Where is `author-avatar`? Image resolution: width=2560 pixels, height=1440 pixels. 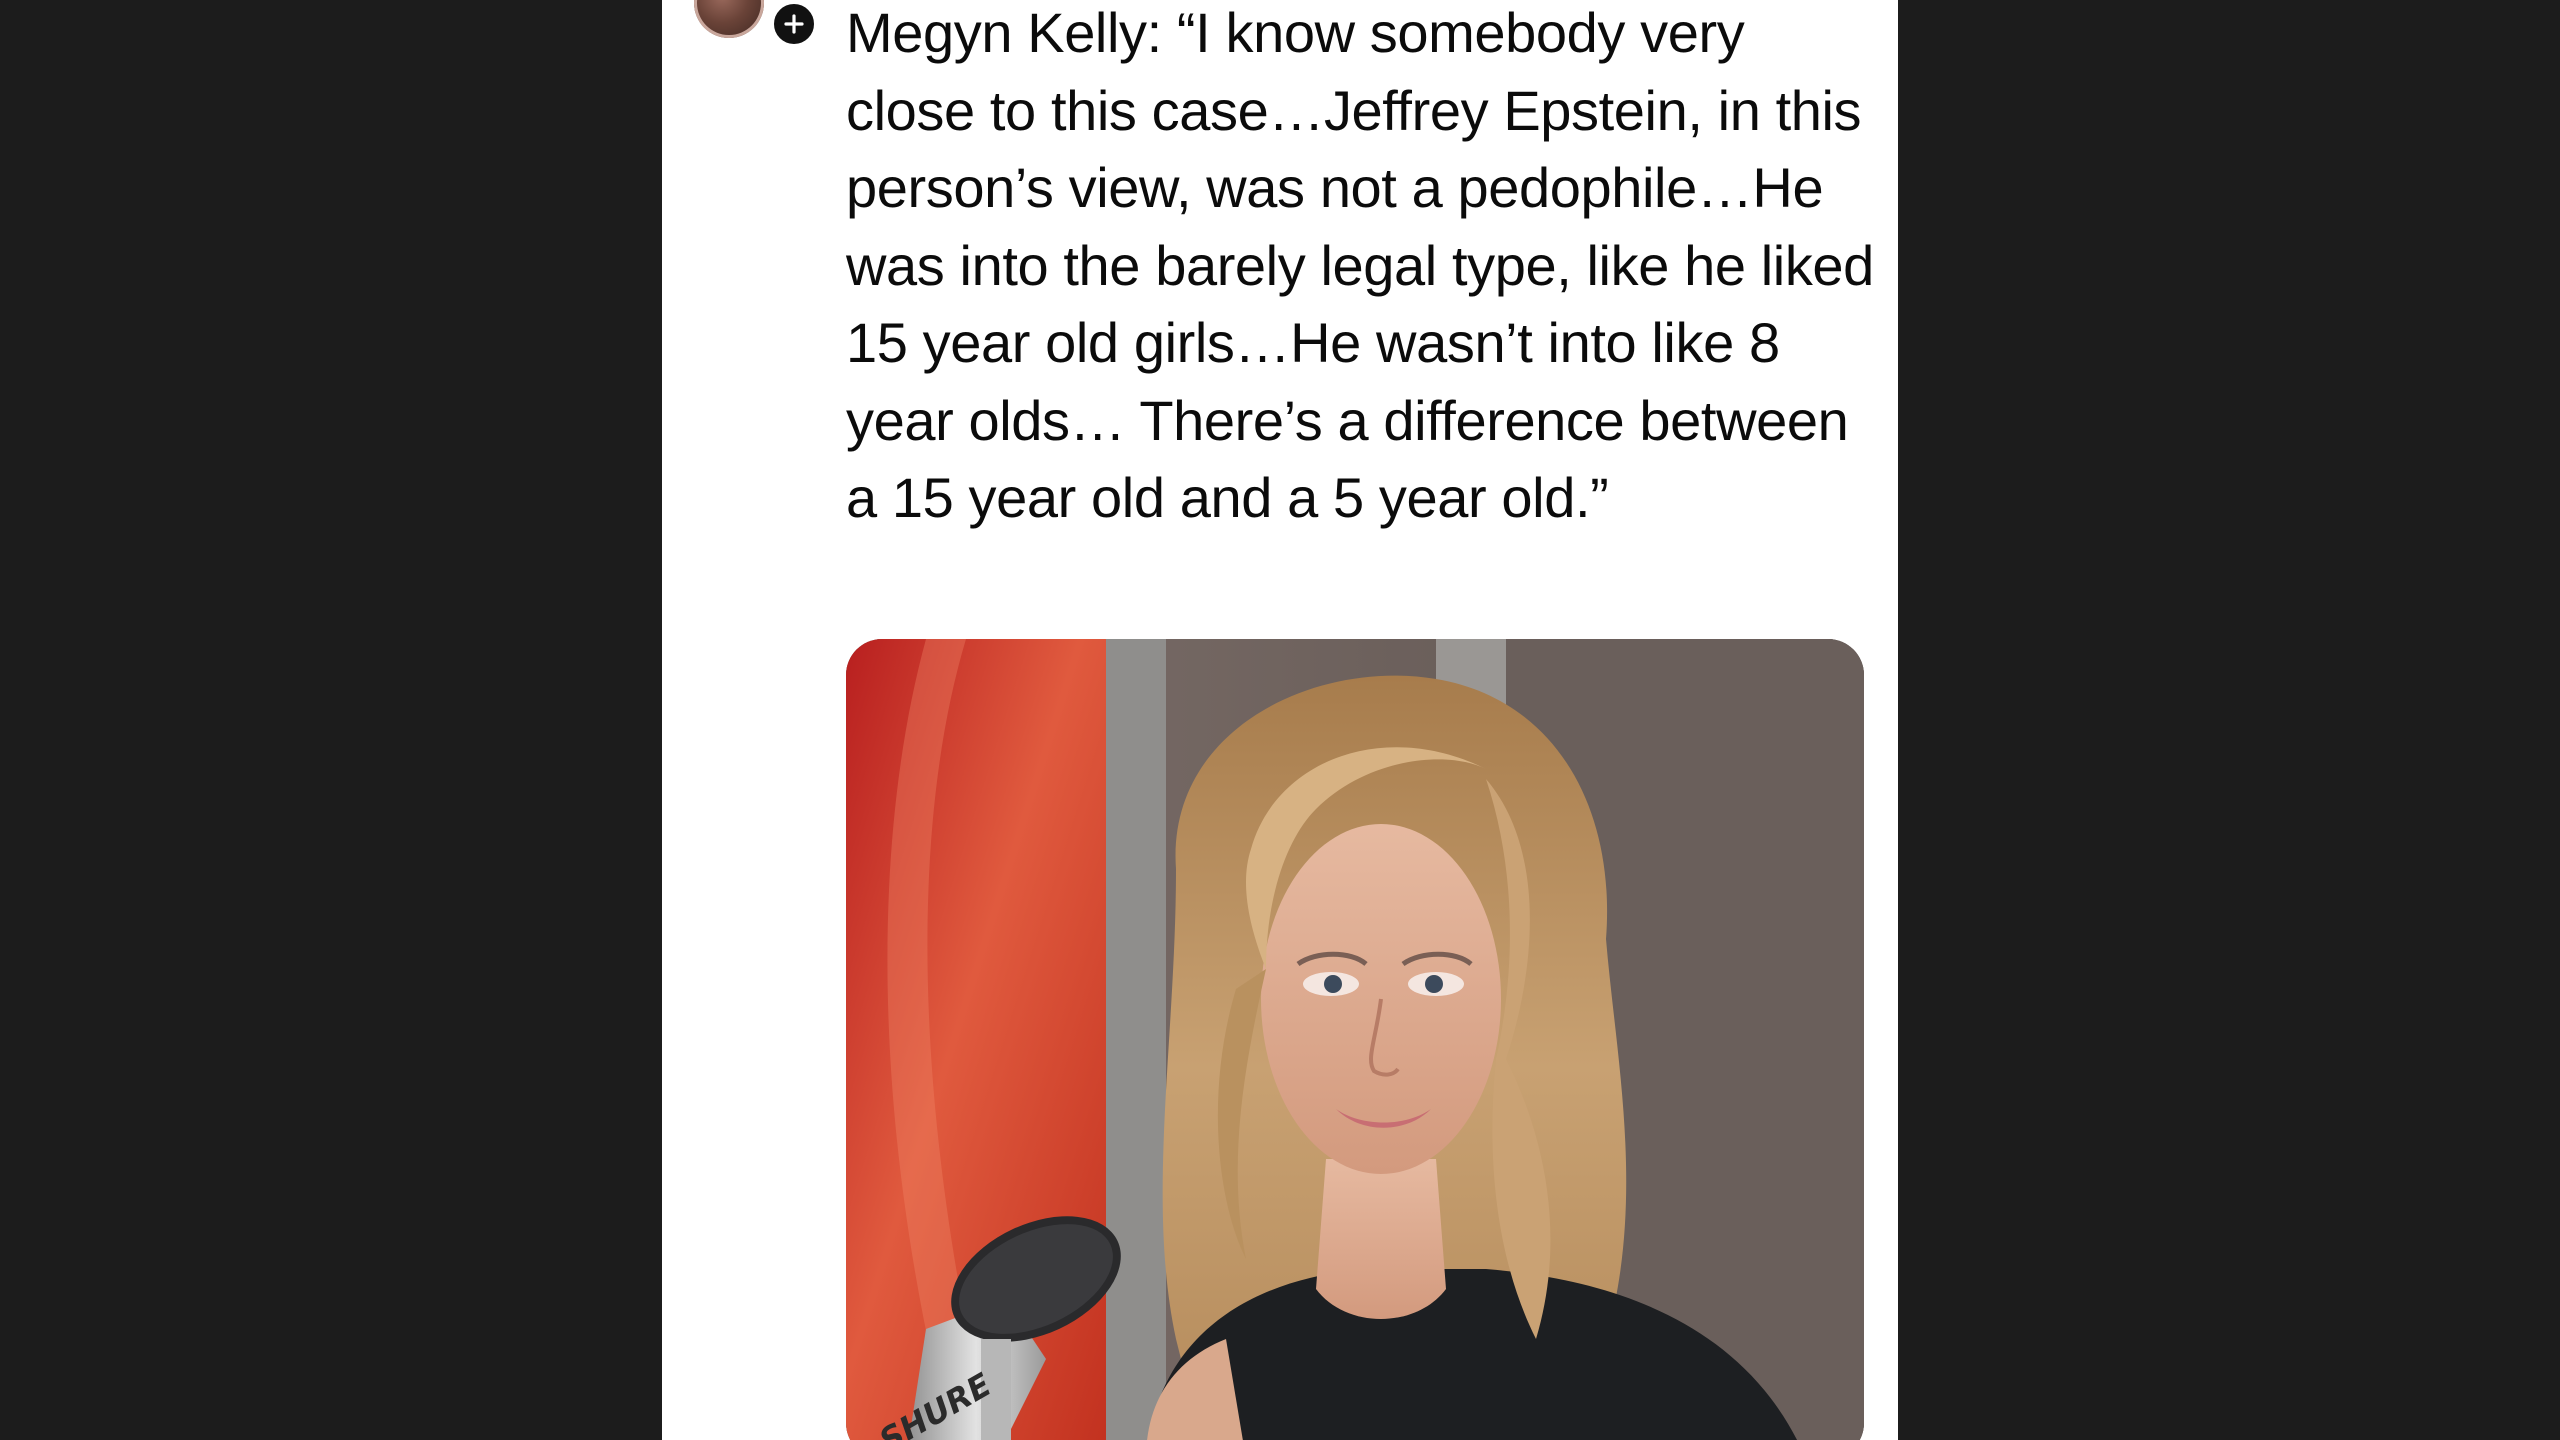
author-avatar is located at coordinates (736, 26).